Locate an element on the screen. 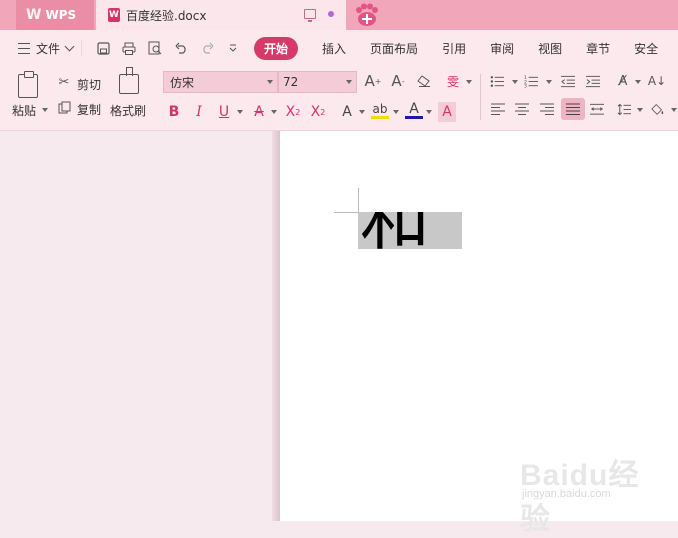  text-effect-icon: A is located at coordinates (347, 112).